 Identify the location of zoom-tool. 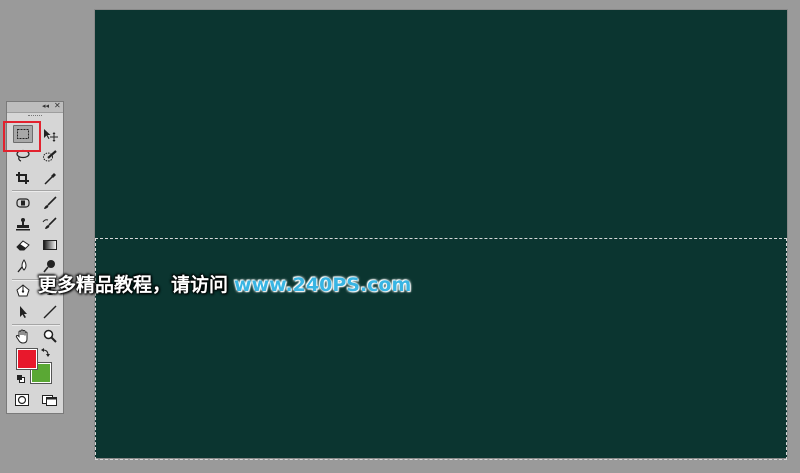
(50, 336).